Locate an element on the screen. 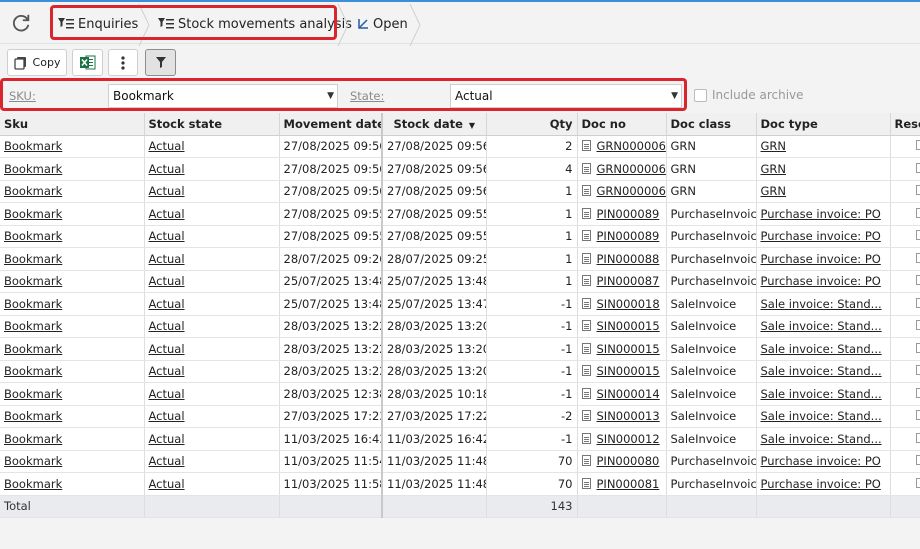  doc-no-link: PIN000087 is located at coordinates (628, 281).